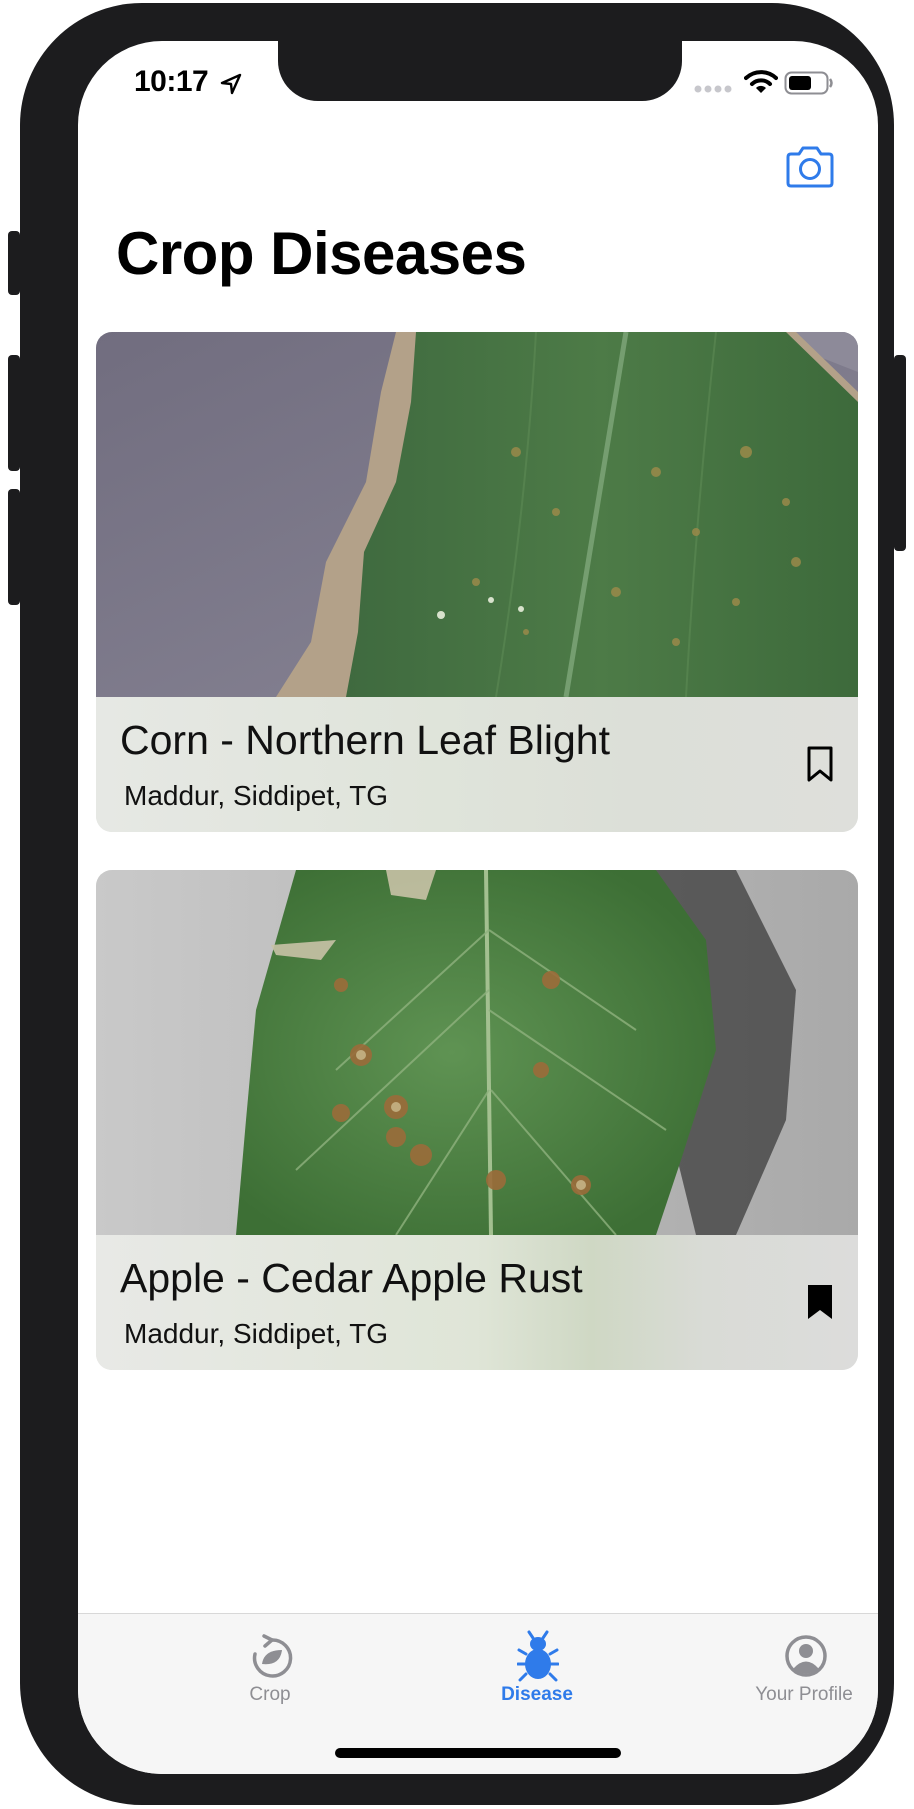  What do you see at coordinates (808, 83) in the screenshot?
I see `battery-icon` at bounding box center [808, 83].